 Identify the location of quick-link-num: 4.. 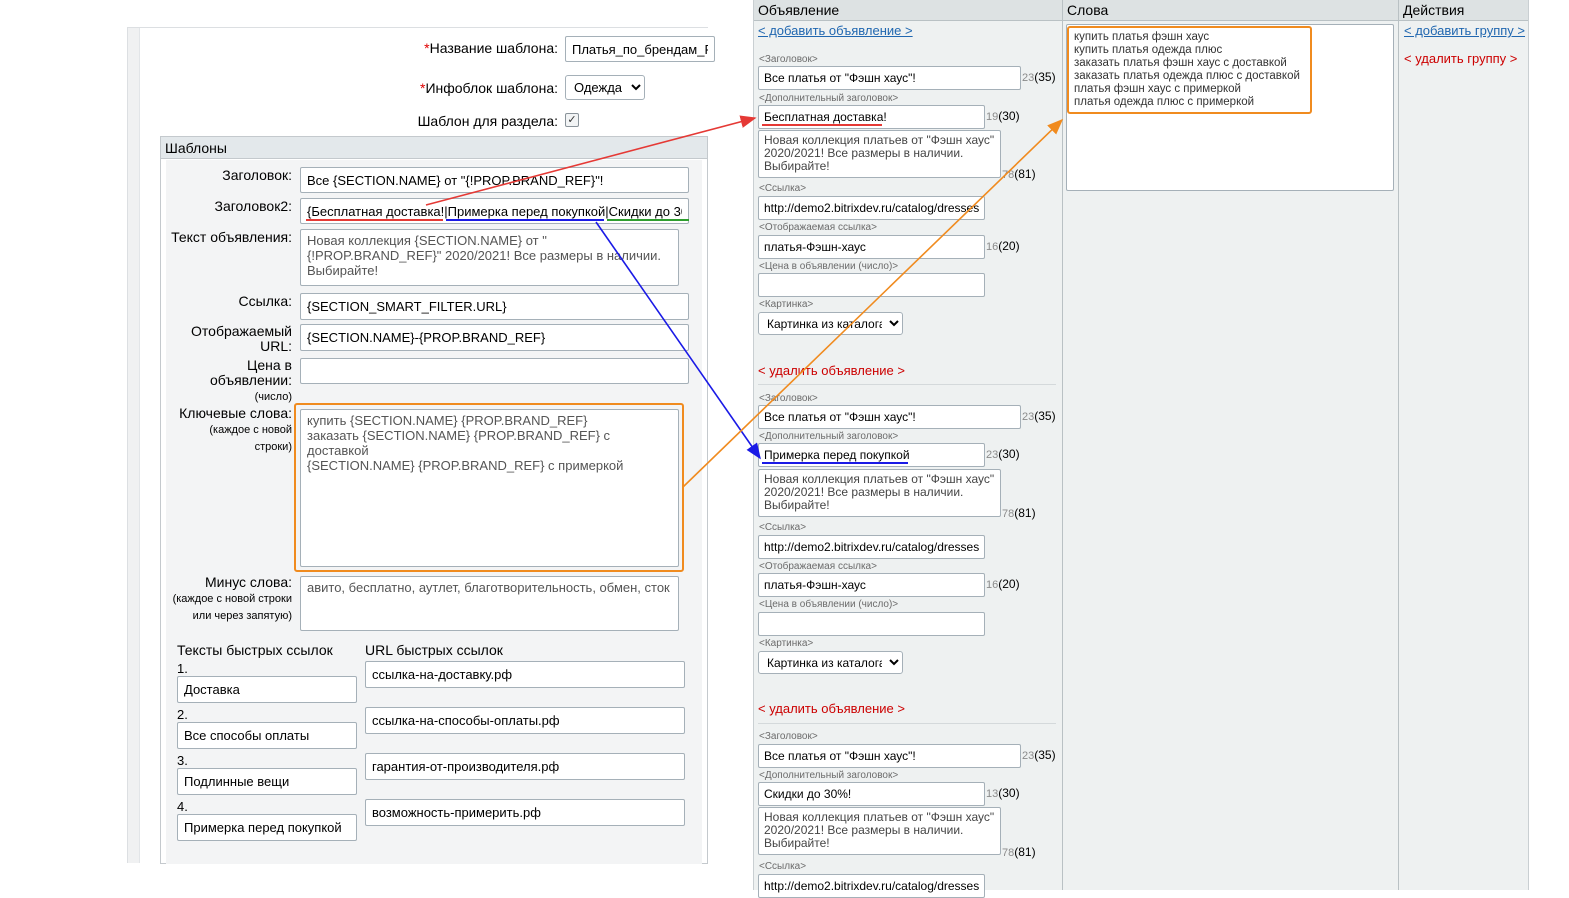
(182, 806).